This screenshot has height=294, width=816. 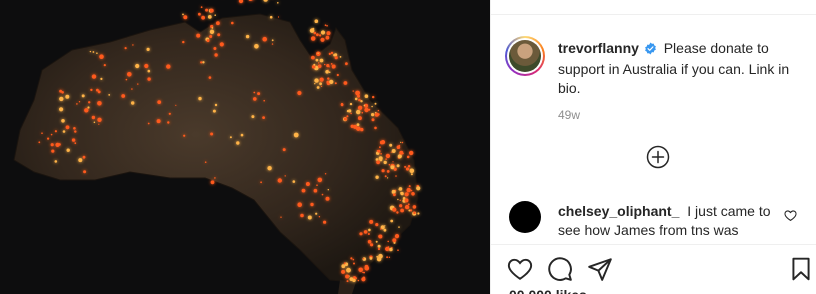 What do you see at coordinates (600, 269) in the screenshot?
I see `paper-plane-icon` at bounding box center [600, 269].